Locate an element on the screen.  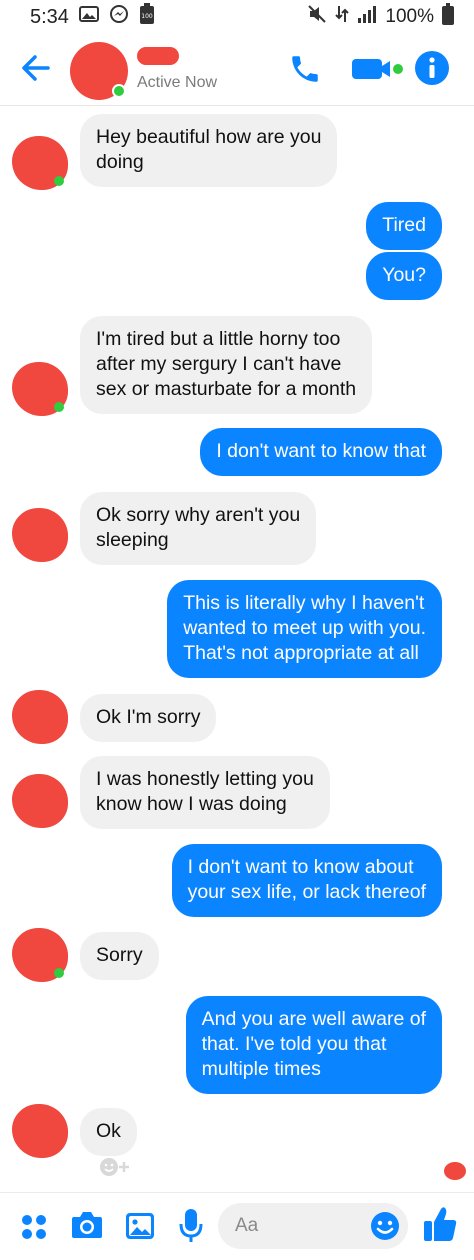
incoming-message: Ok is located at coordinates (108, 1132).